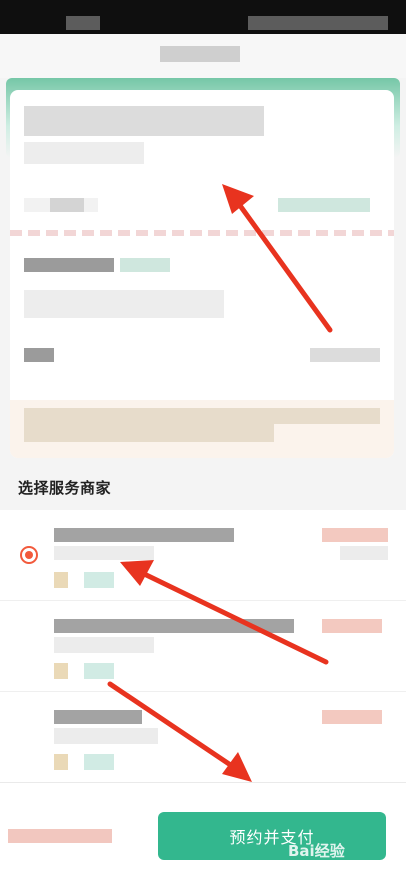 The width and height of the screenshot is (406, 881). I want to click on status-bar, so click(203, 17).